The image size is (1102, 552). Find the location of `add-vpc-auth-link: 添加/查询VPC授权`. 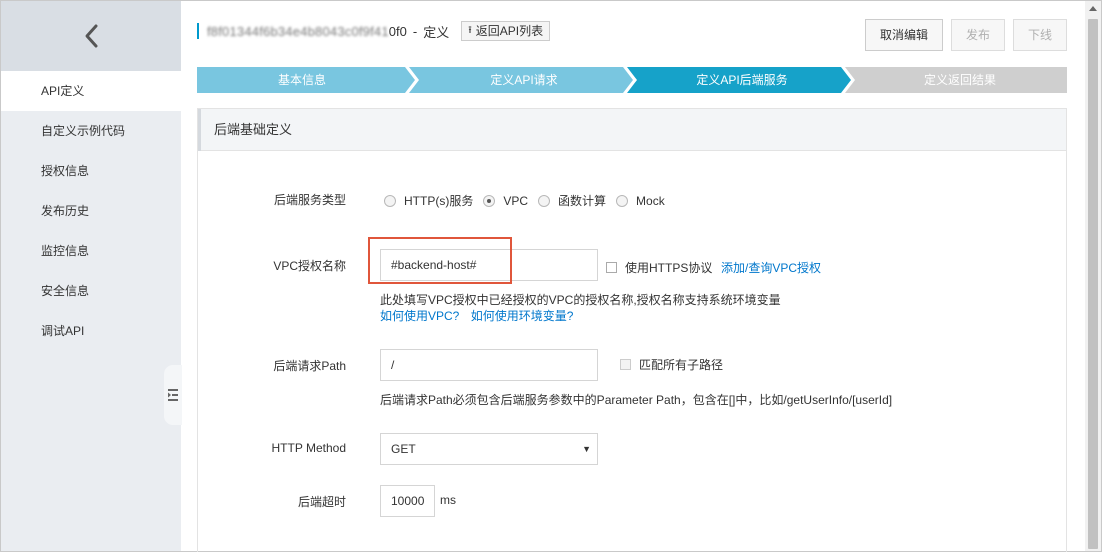

add-vpc-auth-link: 添加/查询VPC授权 is located at coordinates (771, 267).